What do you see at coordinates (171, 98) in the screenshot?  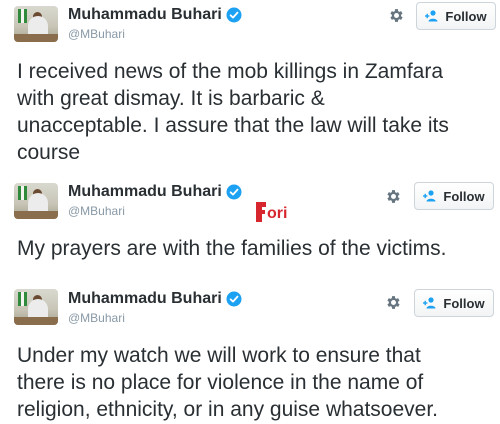 I see `tweet-text-line: with great dismay. It is barbaric &` at bounding box center [171, 98].